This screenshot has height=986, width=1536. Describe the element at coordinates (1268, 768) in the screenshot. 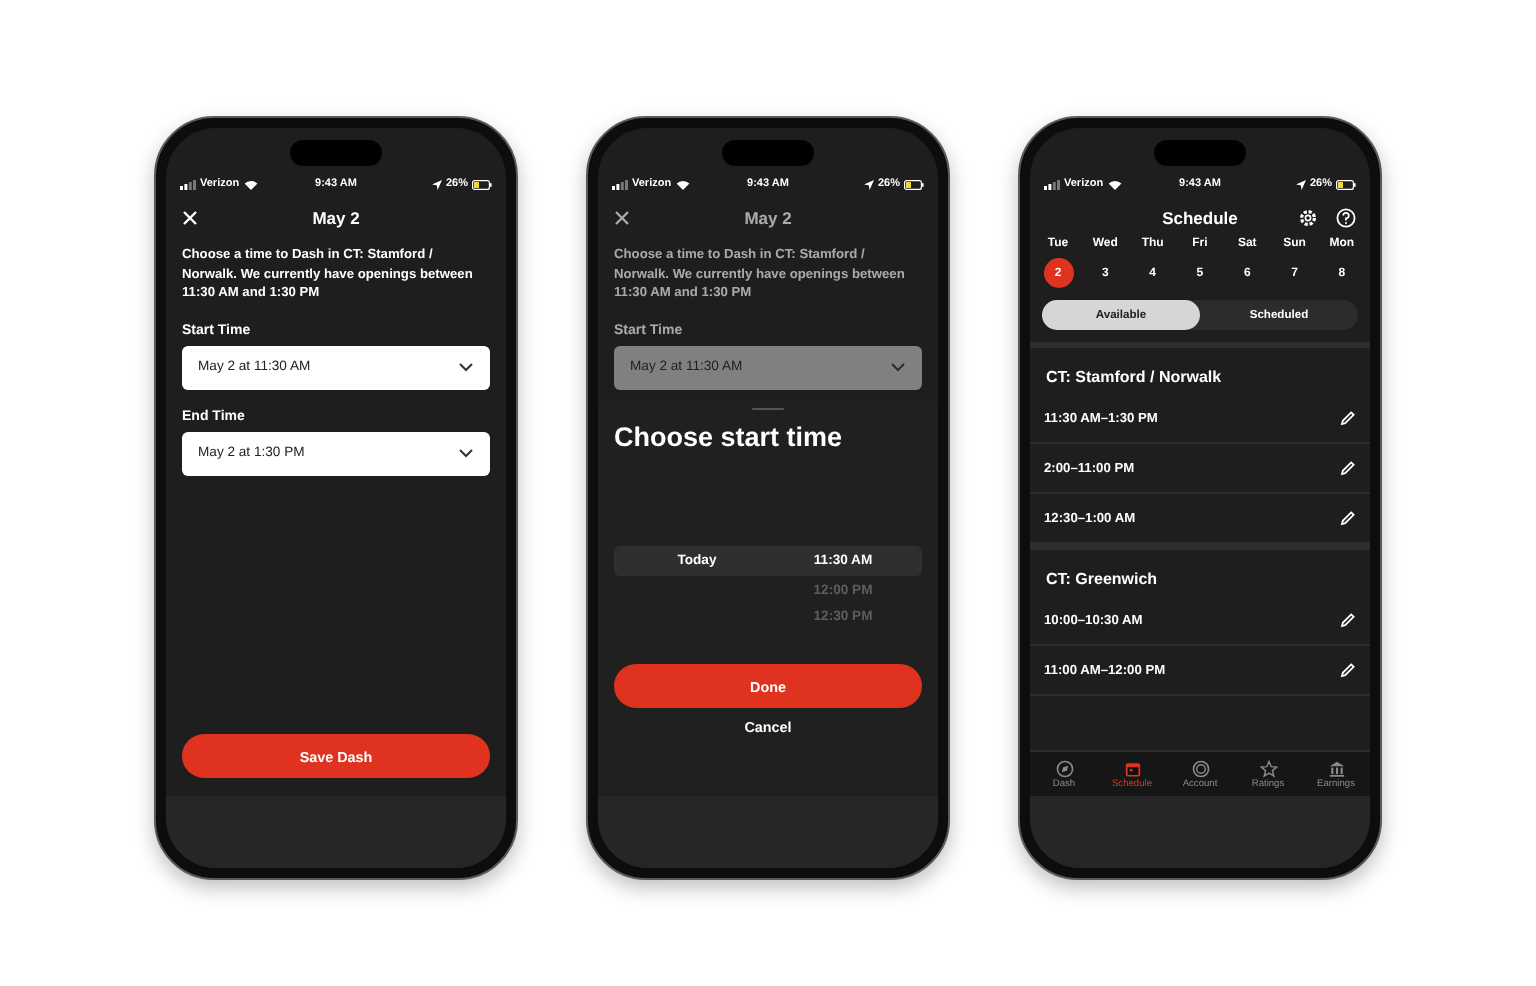

I see `star-icon` at that location.